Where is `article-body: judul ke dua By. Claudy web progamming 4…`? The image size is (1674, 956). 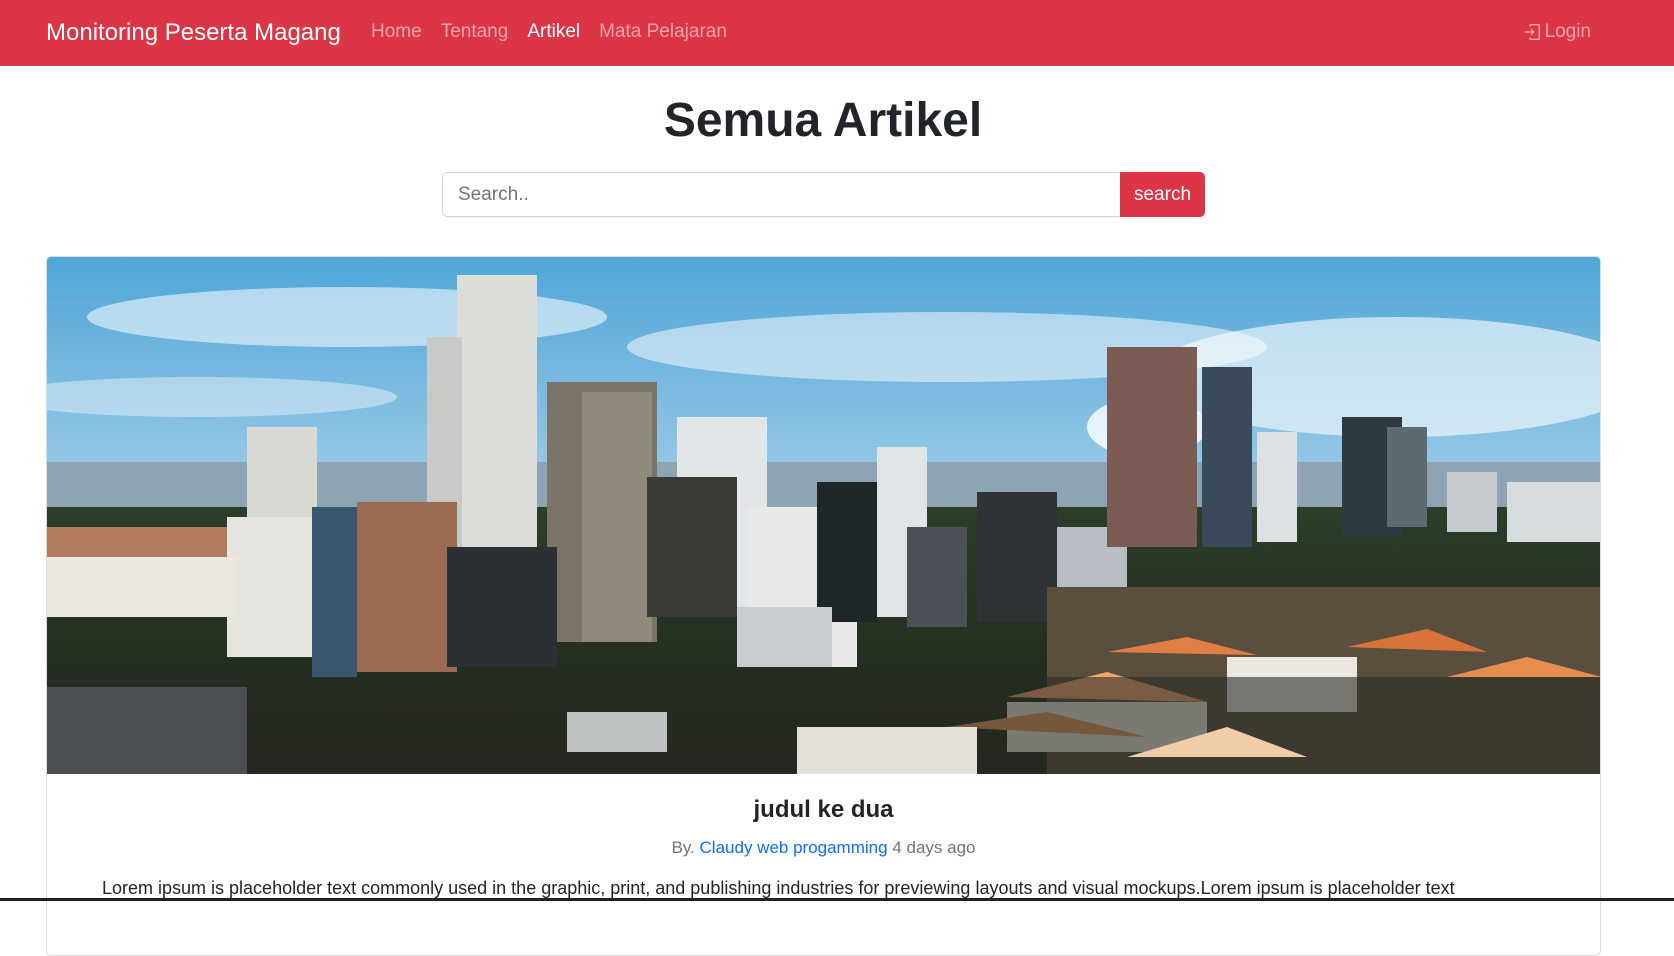 article-body: judul ke dua By. Claudy web progamming 4… is located at coordinates (823, 836).